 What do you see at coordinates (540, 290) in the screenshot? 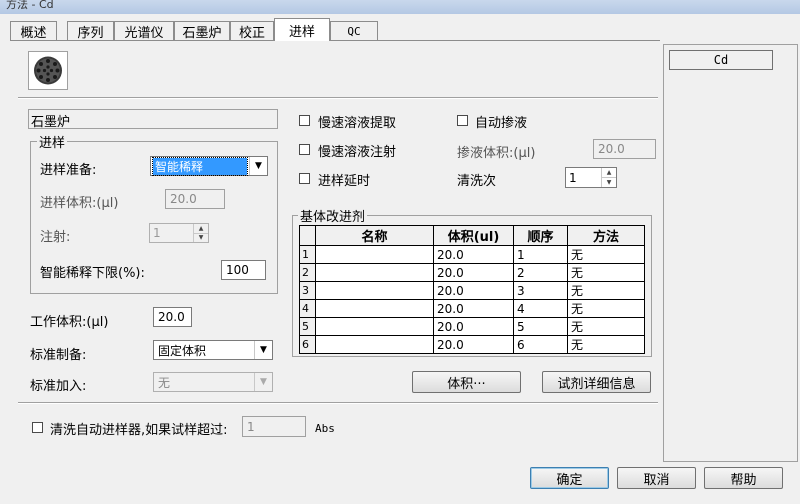
I see `cell-order: 3` at bounding box center [540, 290].